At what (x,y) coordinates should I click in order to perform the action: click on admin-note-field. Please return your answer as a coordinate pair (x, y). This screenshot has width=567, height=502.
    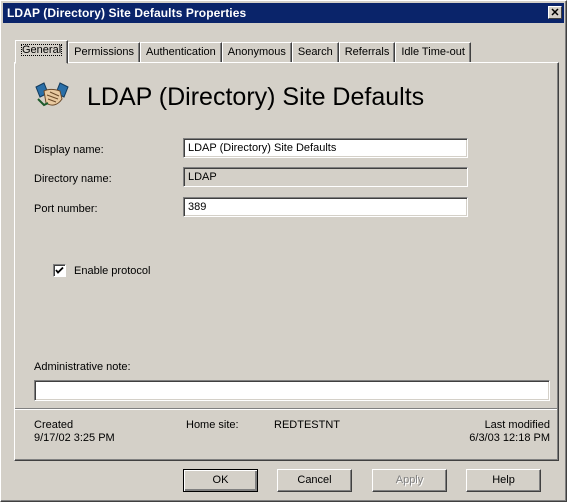
    Looking at the image, I should click on (292, 390).